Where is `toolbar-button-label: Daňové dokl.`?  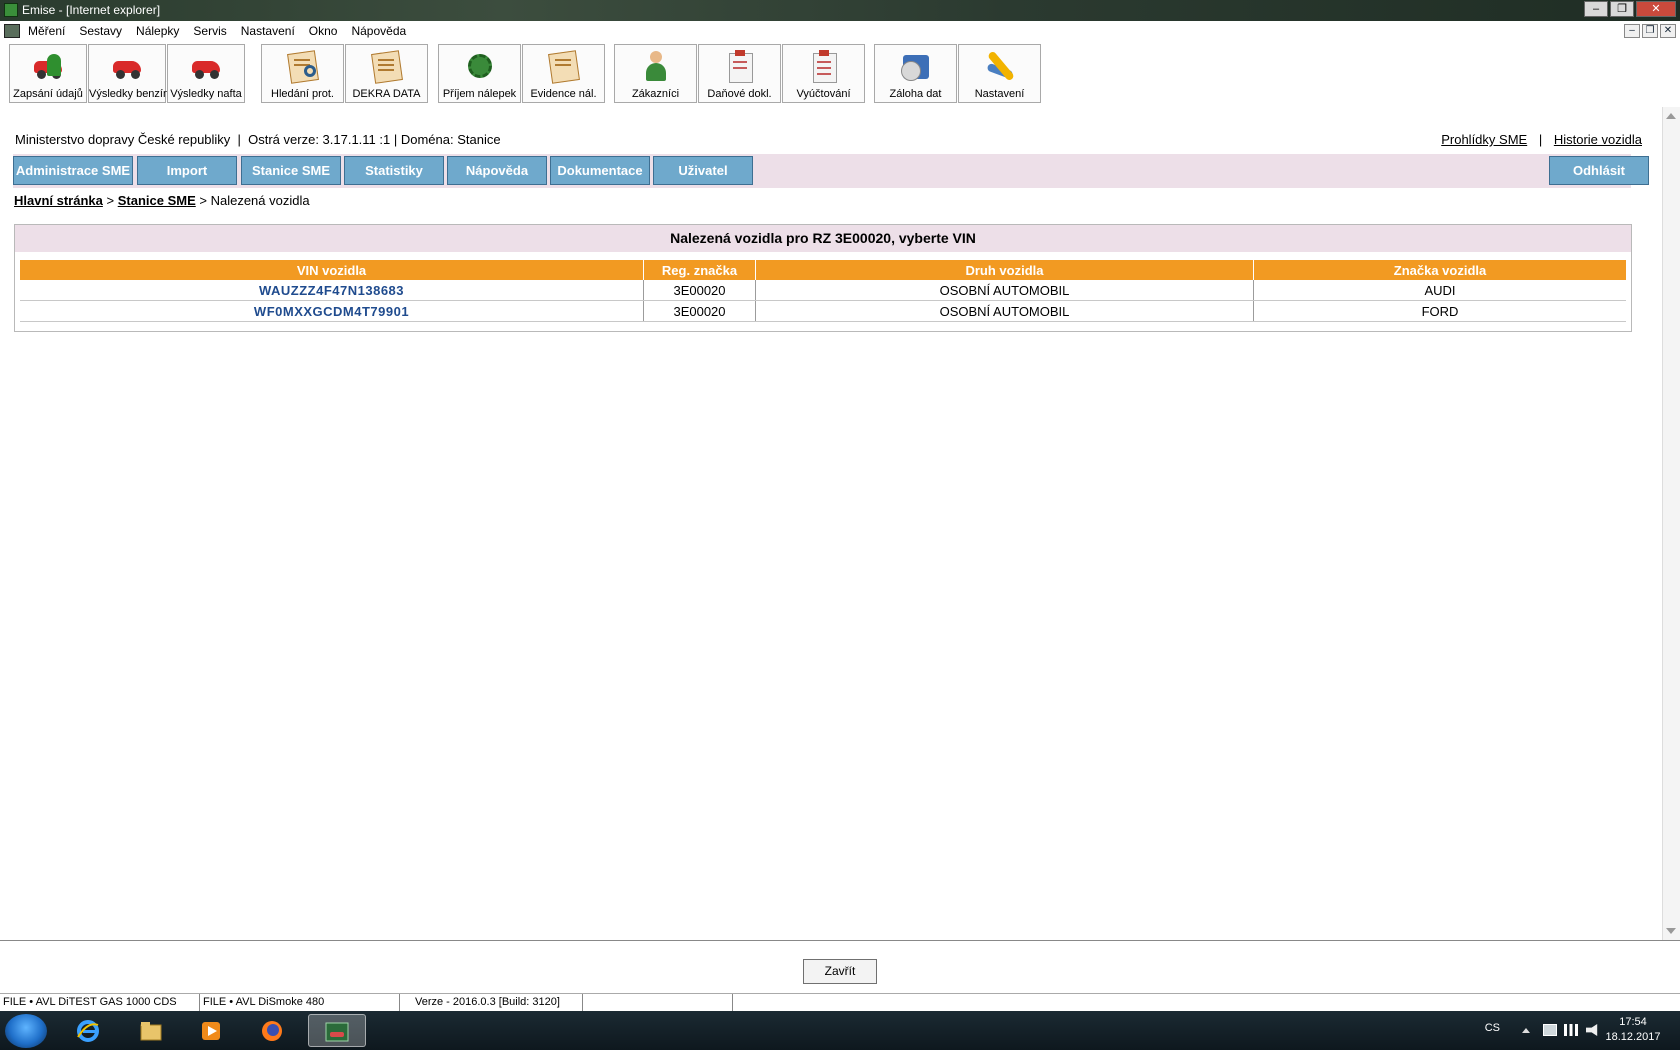 toolbar-button-label: Daňové dokl. is located at coordinates (739, 94).